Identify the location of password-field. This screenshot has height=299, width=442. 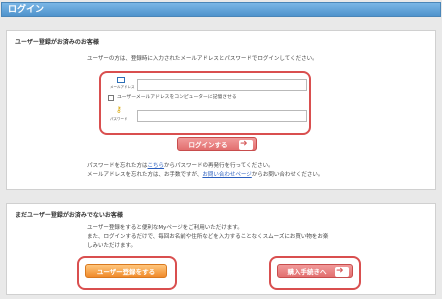
(222, 116).